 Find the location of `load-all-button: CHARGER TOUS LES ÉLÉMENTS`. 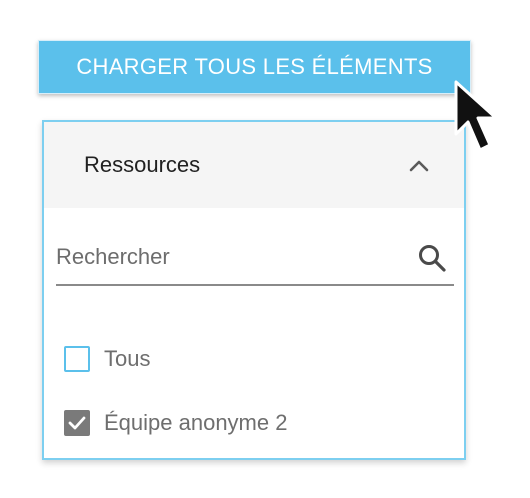

load-all-button: CHARGER TOUS LES ÉLÉMENTS is located at coordinates (254, 67).